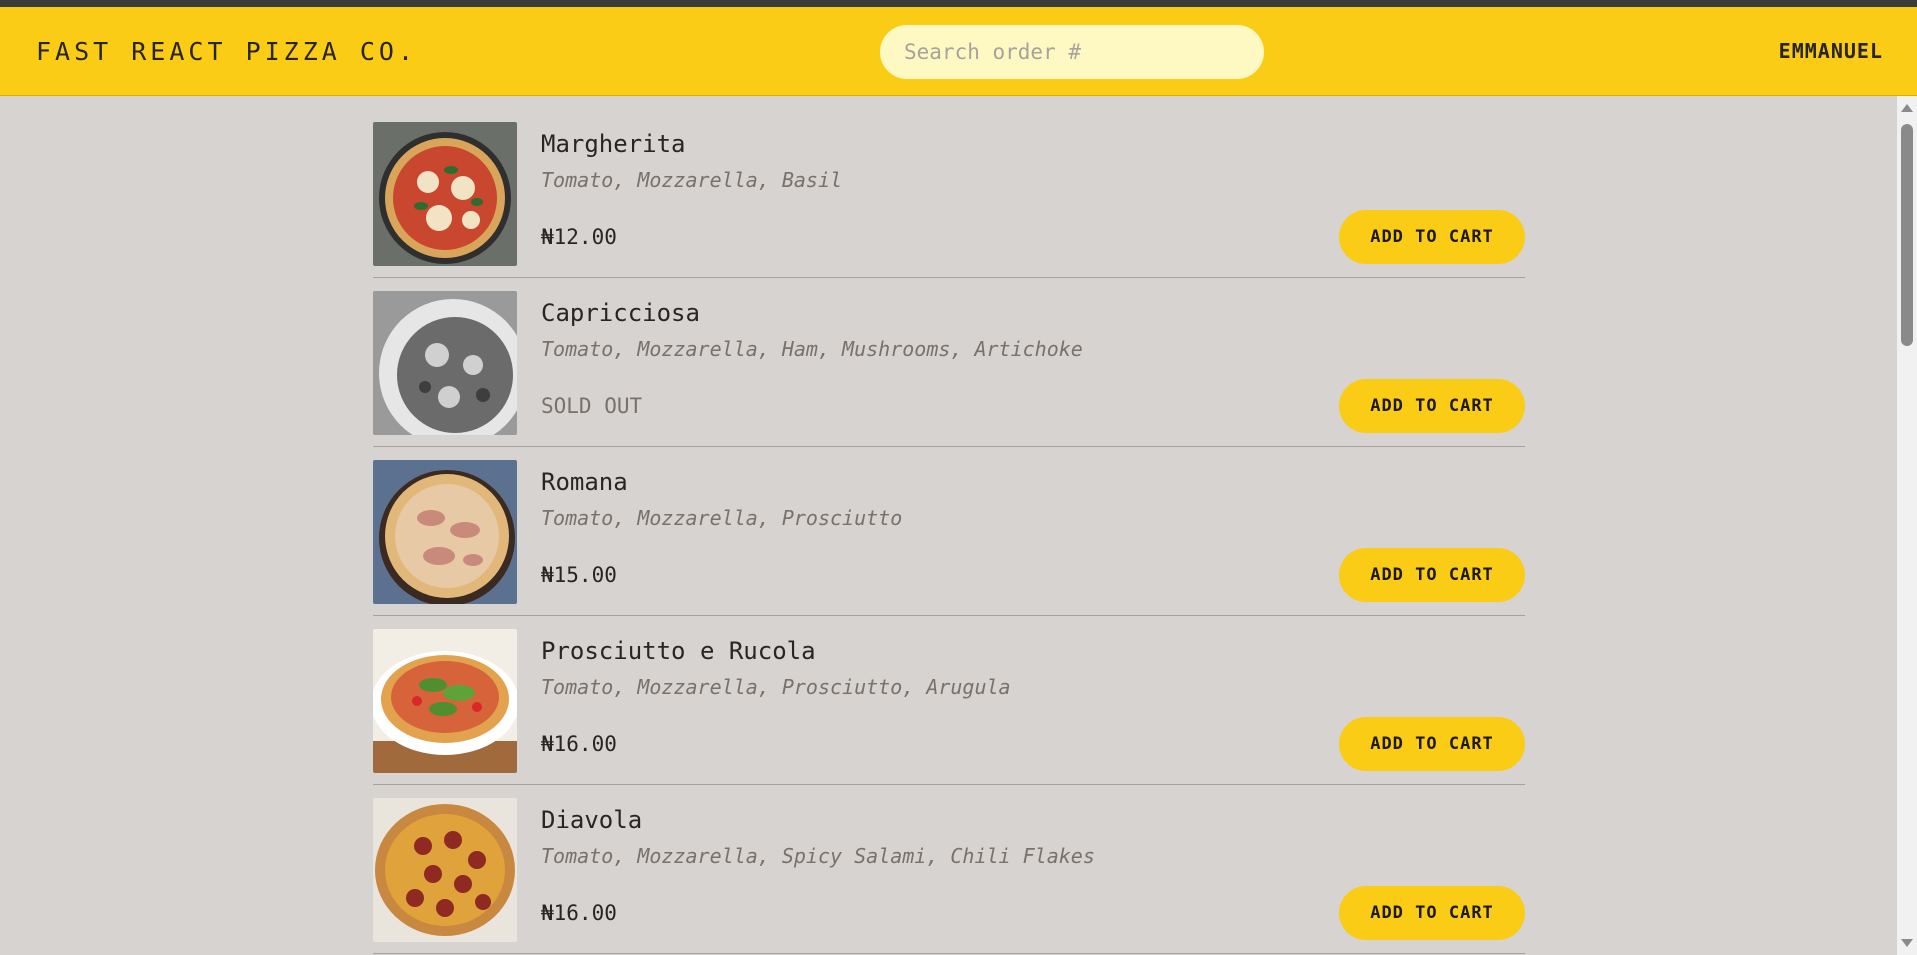 The image size is (1917, 955). Describe the element at coordinates (1432, 406) in the screenshot. I see `add-to-cart-button-capricciosa: Add to cart` at that location.